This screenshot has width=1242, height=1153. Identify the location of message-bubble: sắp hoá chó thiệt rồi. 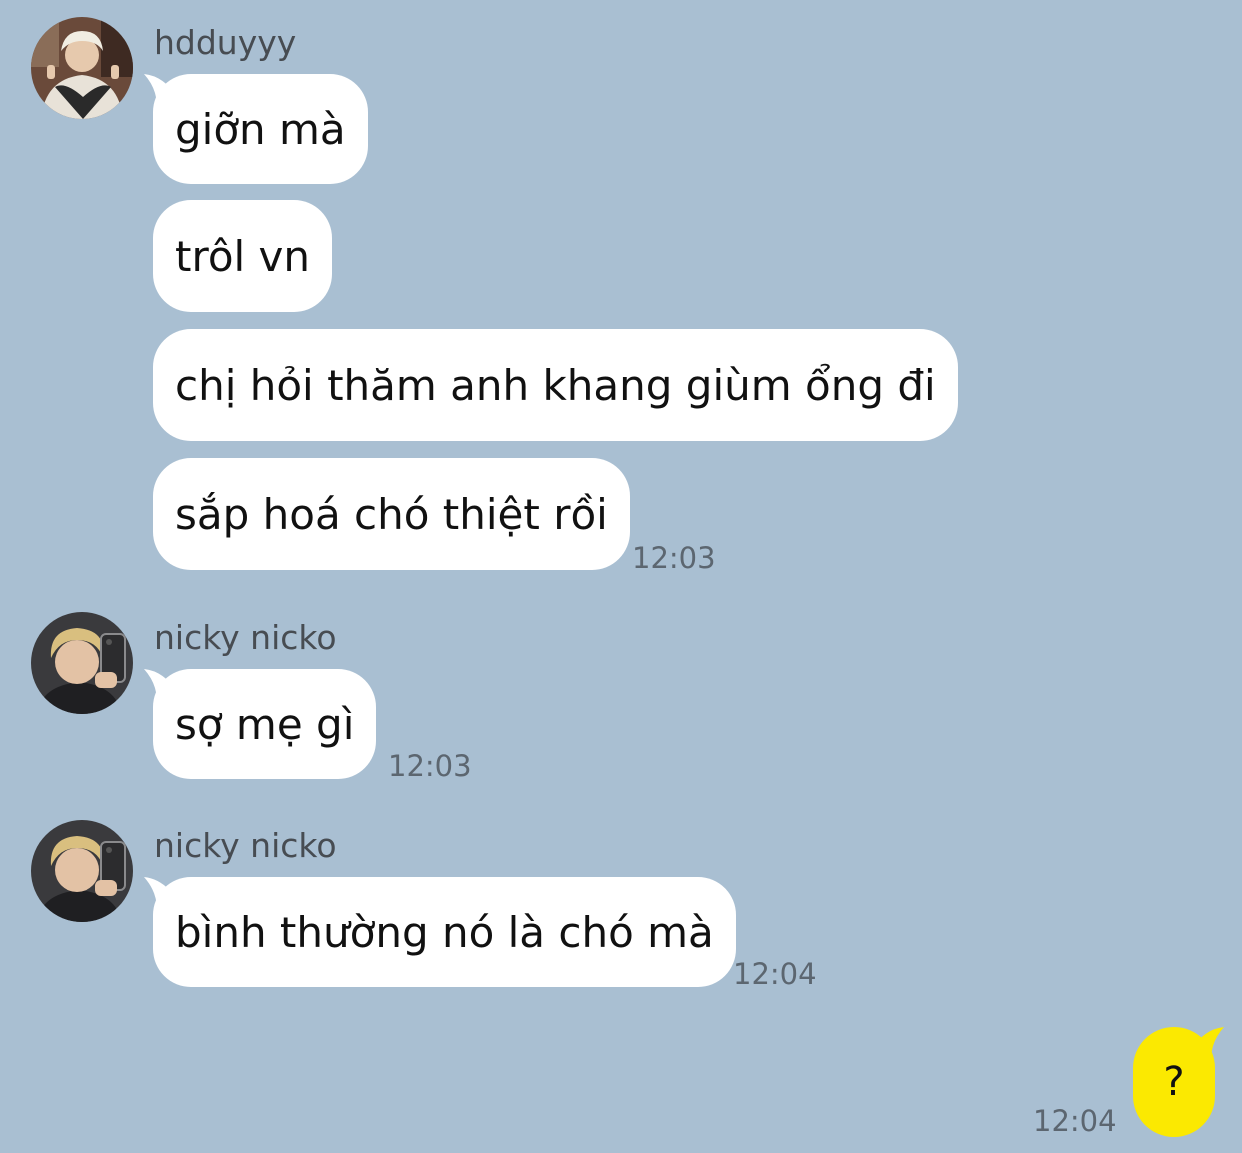
(391, 514).